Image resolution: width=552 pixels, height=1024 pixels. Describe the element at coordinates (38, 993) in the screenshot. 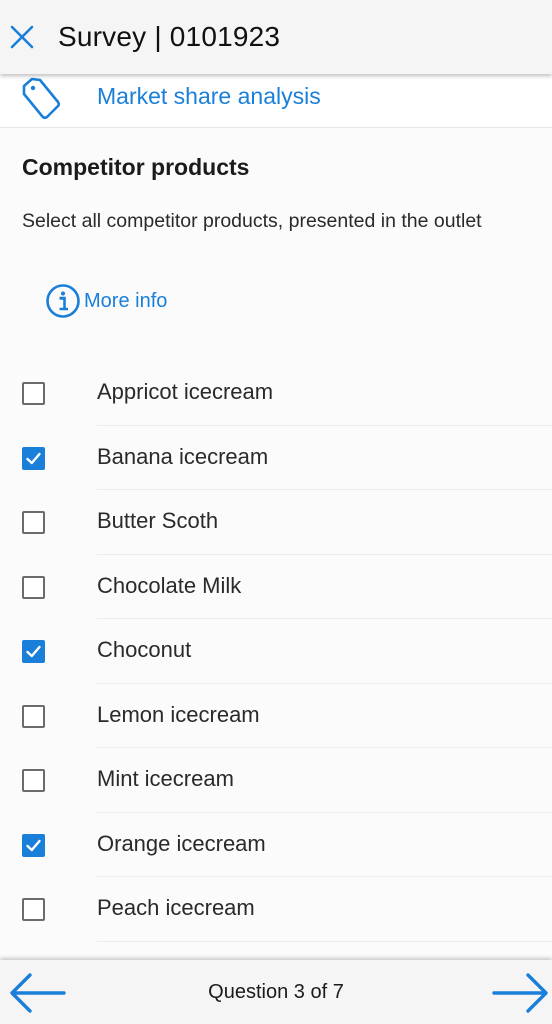

I see `arrow-left-icon` at that location.